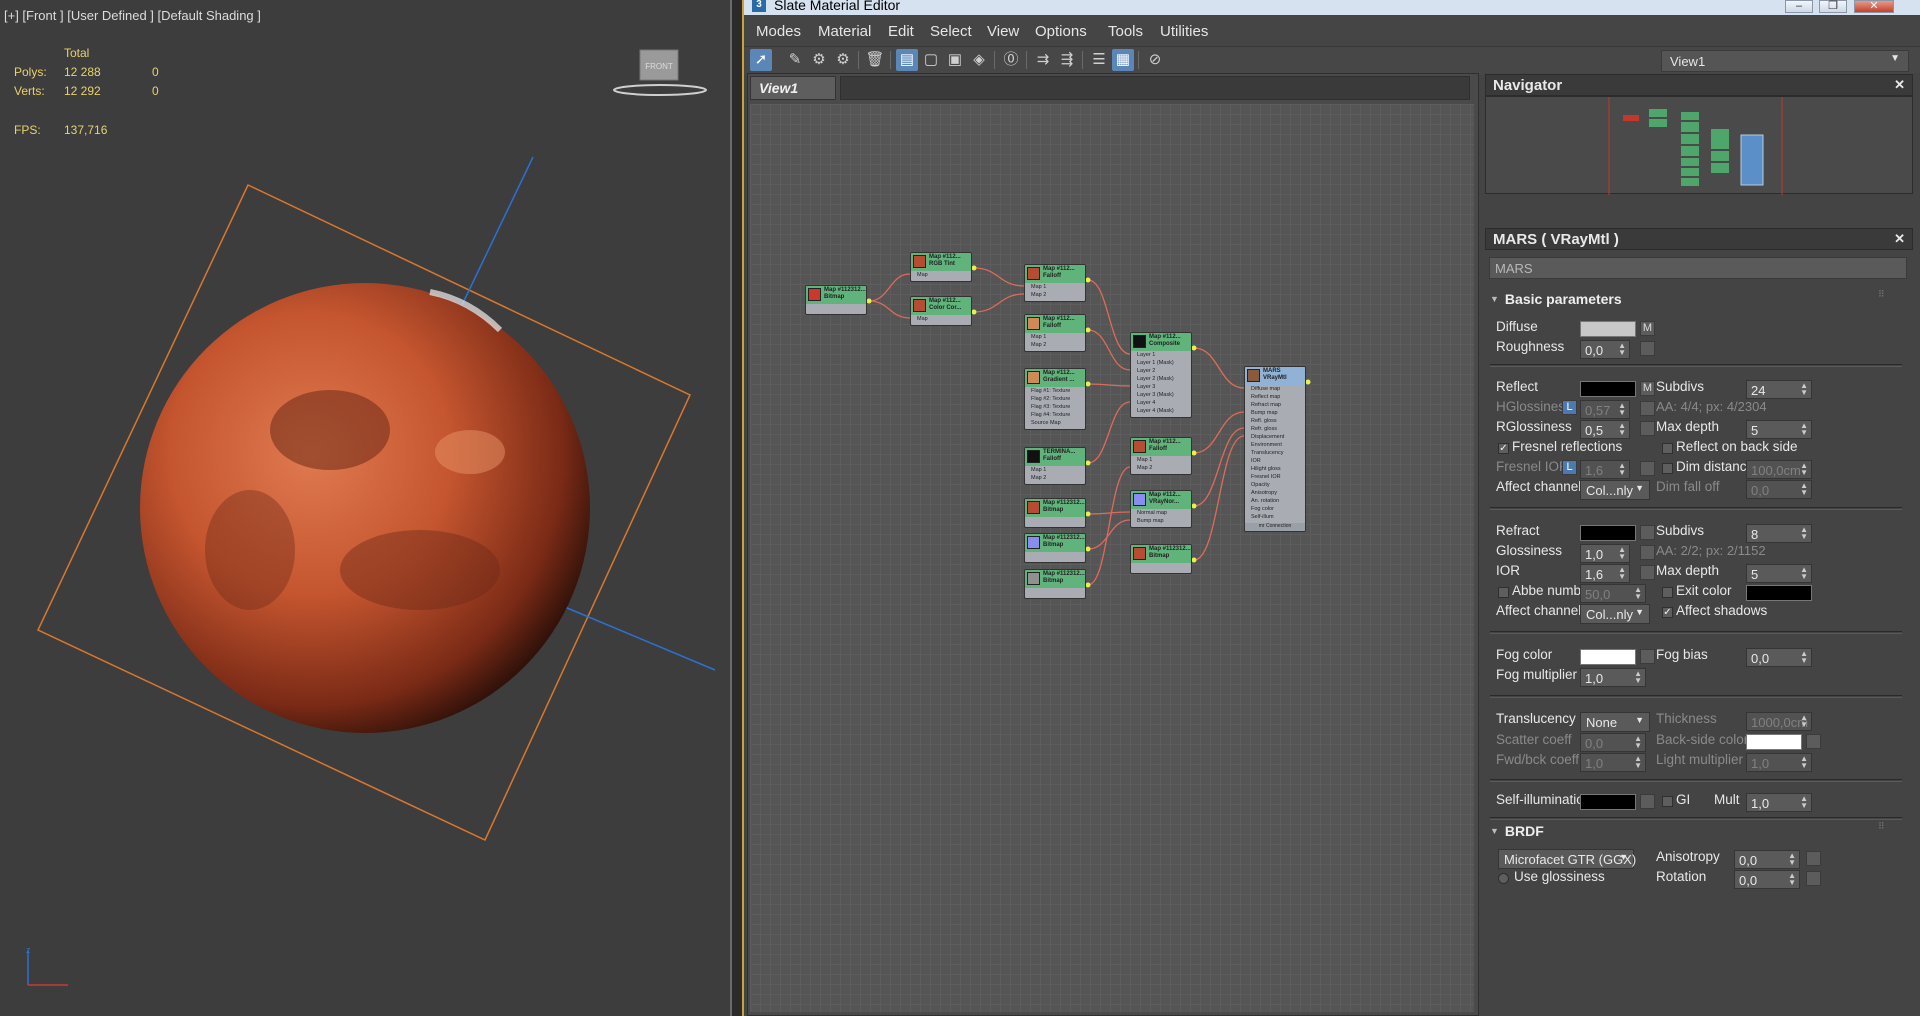 The width and height of the screenshot is (1920, 1016). What do you see at coordinates (1667, 468) in the screenshot?
I see `dim-distance-checkbox` at bounding box center [1667, 468].